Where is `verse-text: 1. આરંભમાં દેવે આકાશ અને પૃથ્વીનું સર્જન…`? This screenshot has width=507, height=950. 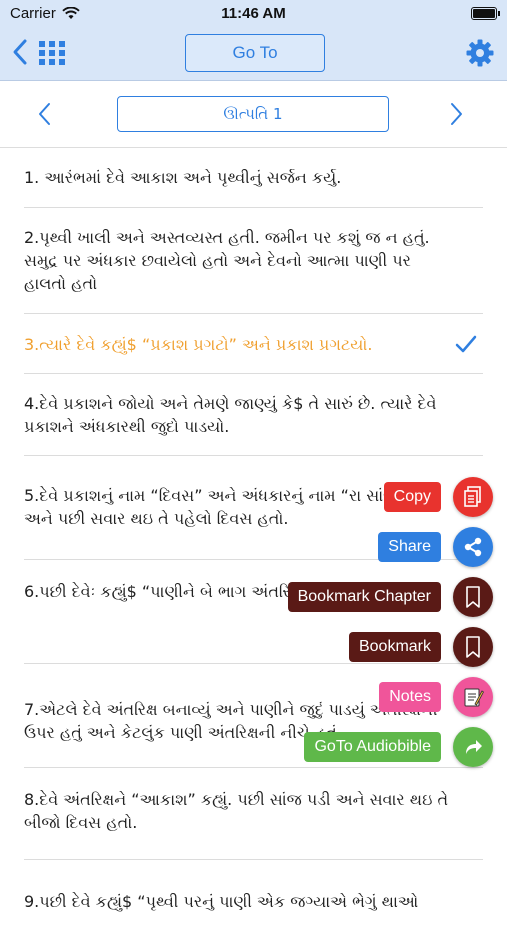 verse-text: 1. આરંભમાં દેવે આકાશ અને પૃથ્વીનું સર્જન… is located at coordinates (183, 177).